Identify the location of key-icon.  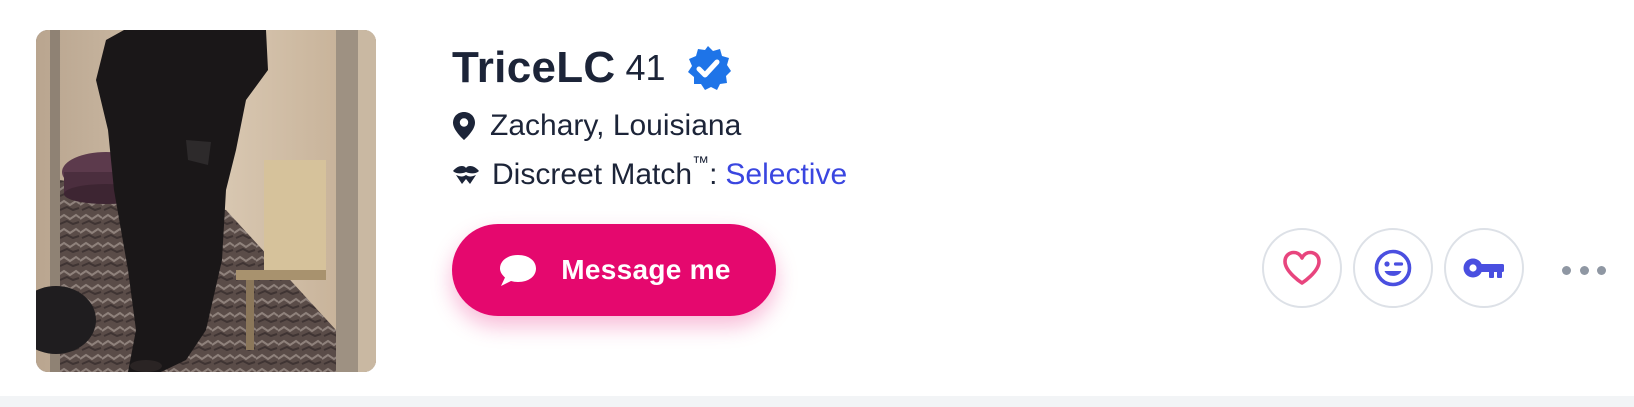
(1483, 268).